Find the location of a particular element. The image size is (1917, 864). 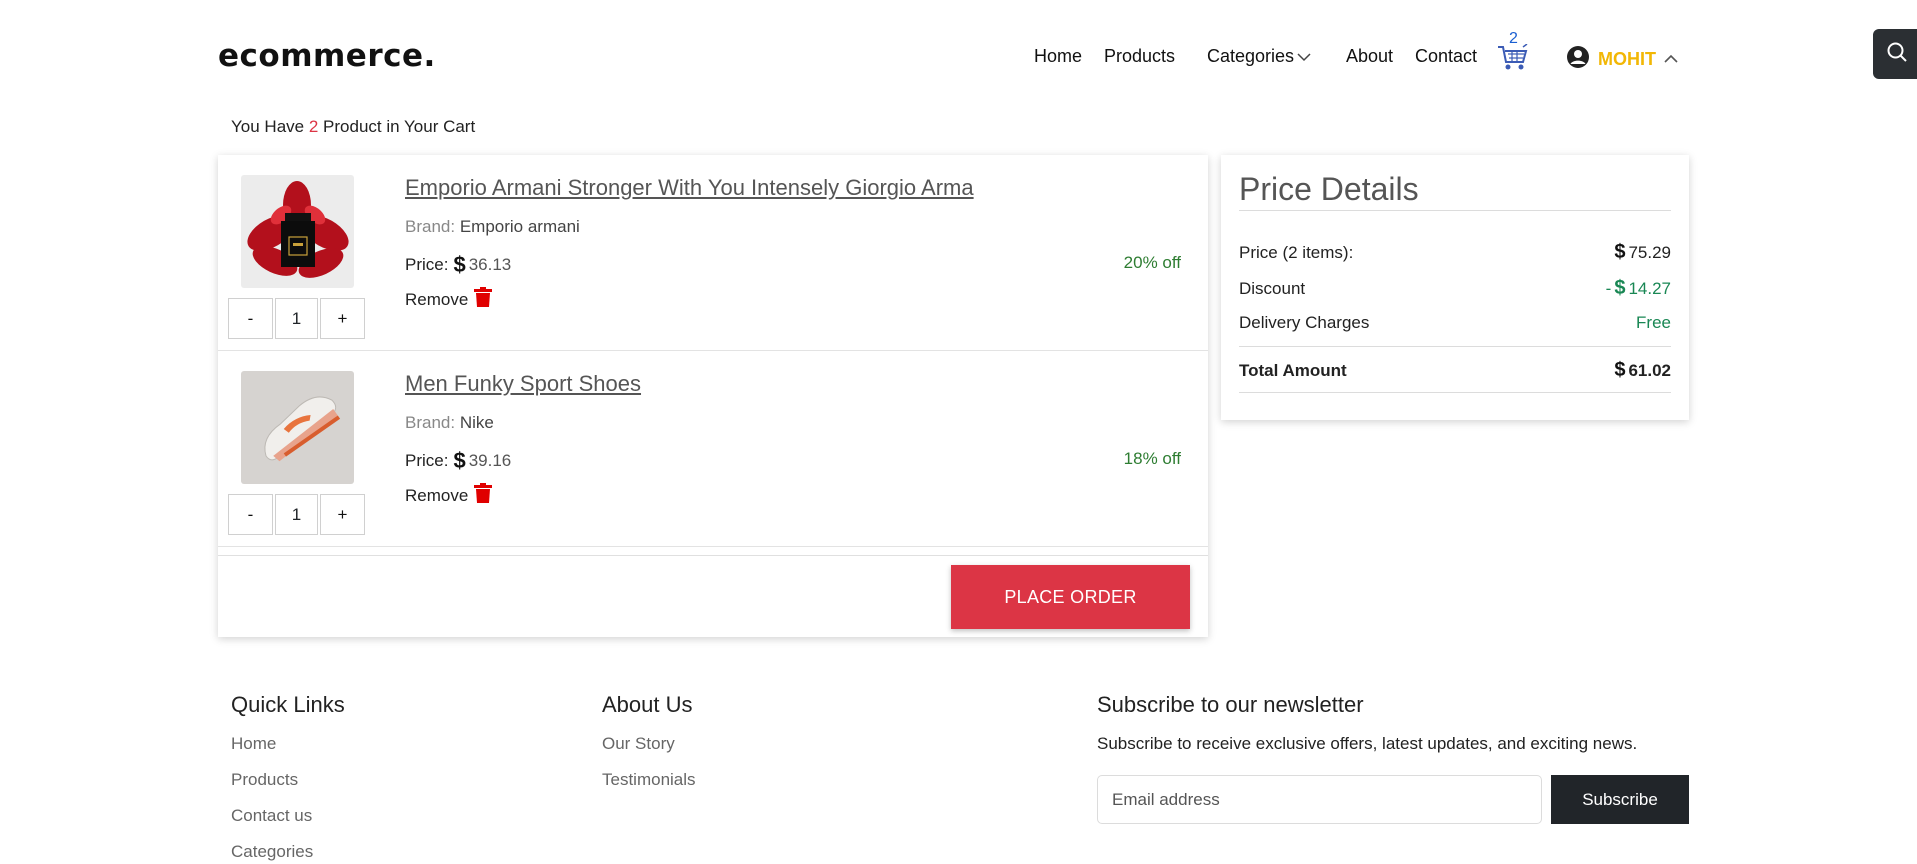

search-button is located at coordinates (1895, 54).